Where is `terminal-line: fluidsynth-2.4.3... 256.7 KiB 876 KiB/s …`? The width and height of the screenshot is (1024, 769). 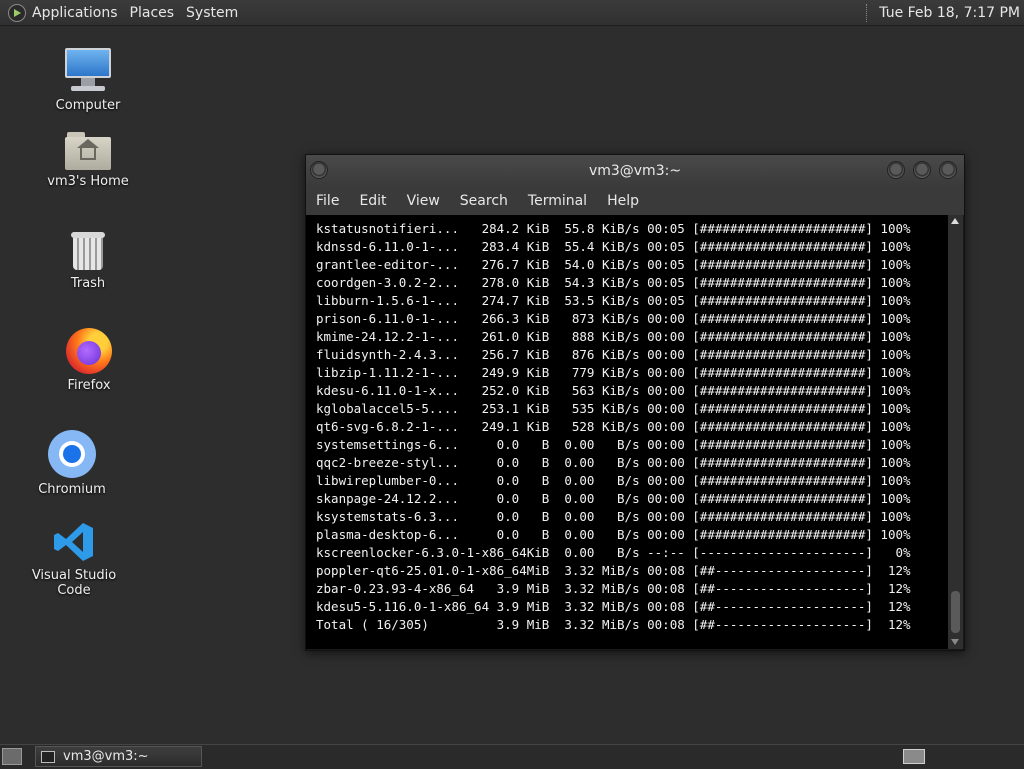
terminal-line: fluidsynth-2.4.3... 256.7 KiB 876 KiB/s … is located at coordinates (613, 354).